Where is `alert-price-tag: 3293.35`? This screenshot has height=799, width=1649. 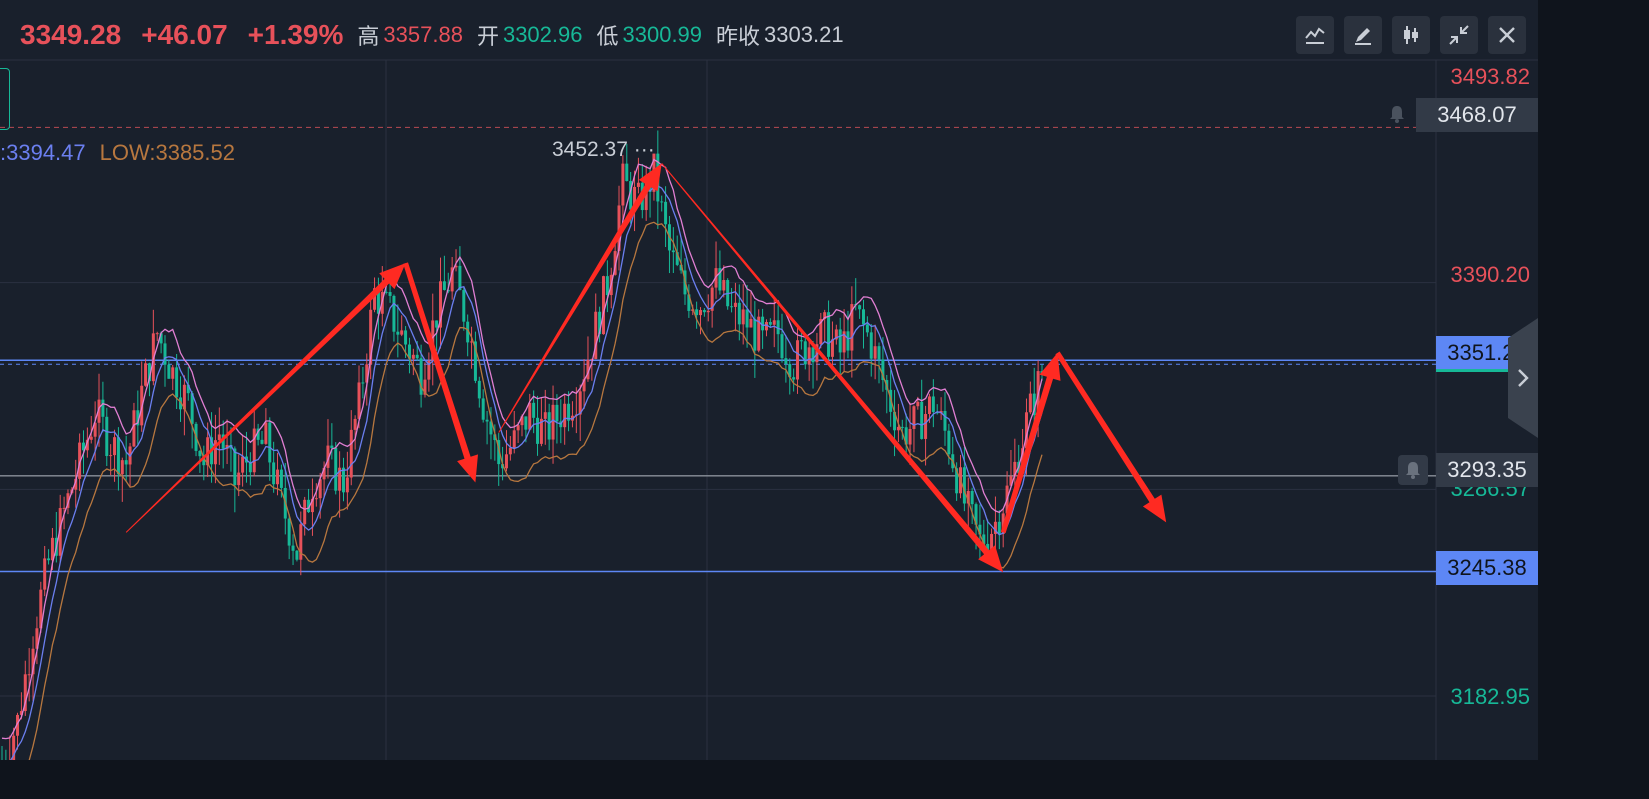 alert-price-tag: 3293.35 is located at coordinates (1487, 470).